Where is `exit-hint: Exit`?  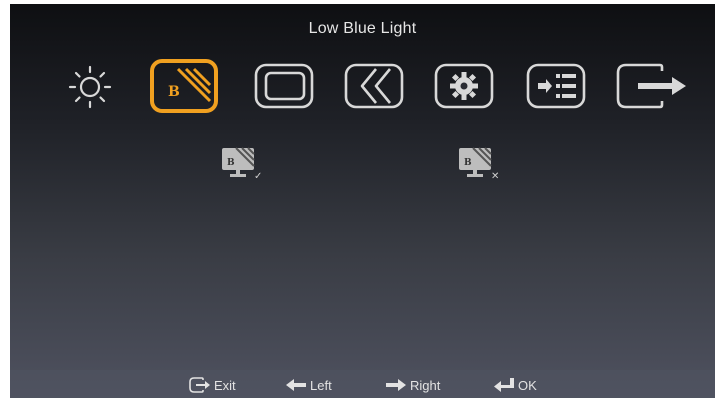
exit-hint: Exit is located at coordinates (212, 385).